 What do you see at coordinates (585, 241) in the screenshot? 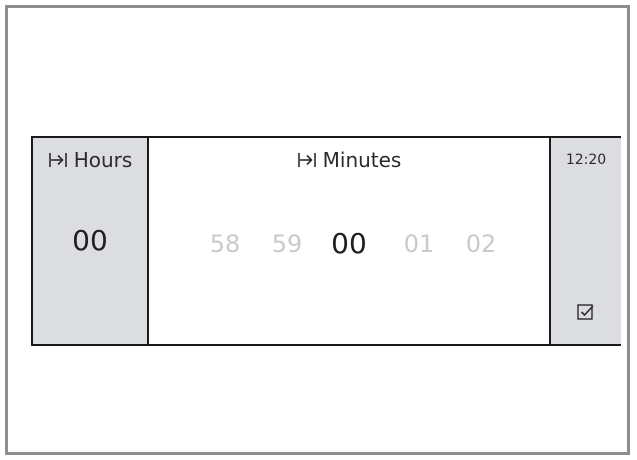
I see `confirm-column: 12:20` at bounding box center [585, 241].